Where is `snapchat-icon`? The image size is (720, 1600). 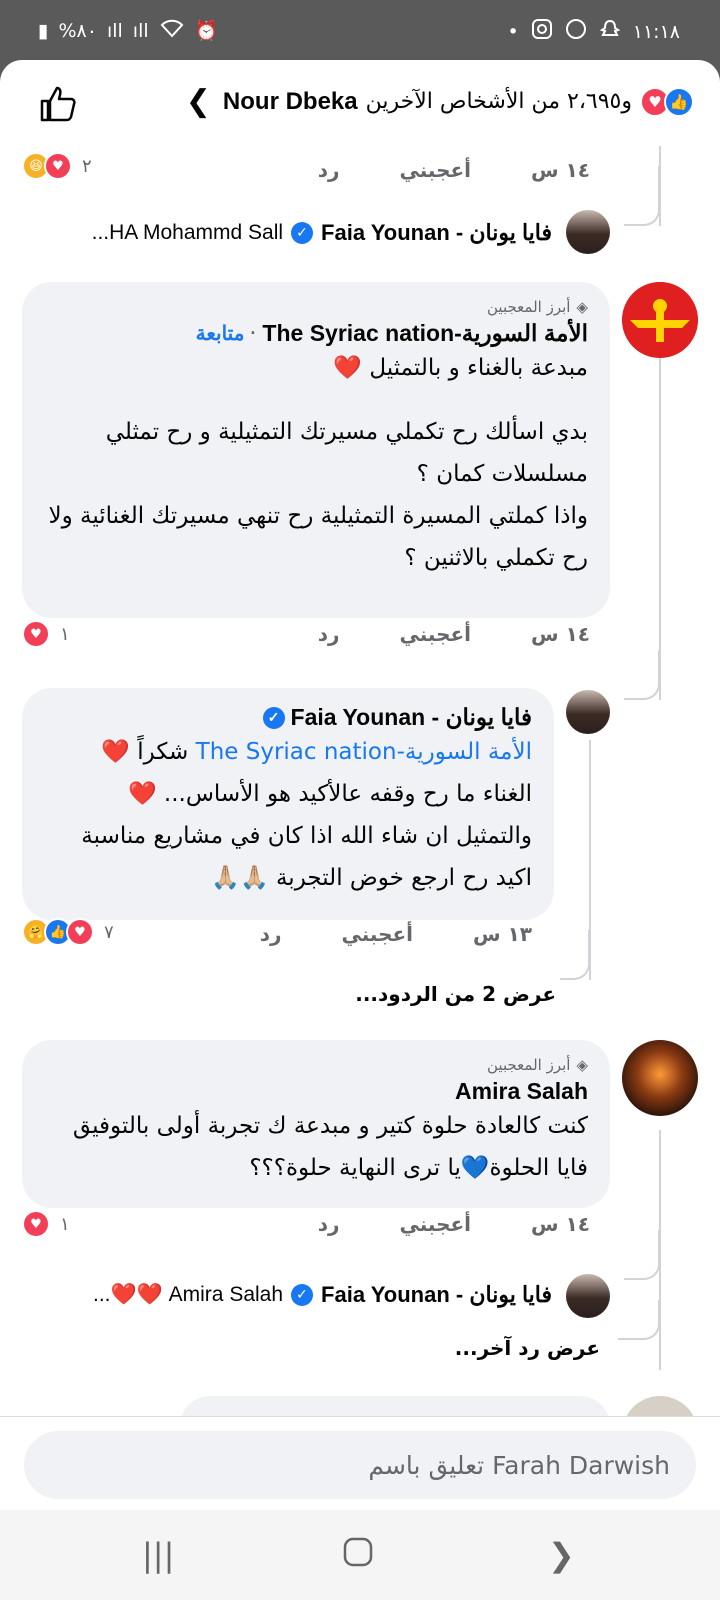
snapchat-icon is located at coordinates (610, 31).